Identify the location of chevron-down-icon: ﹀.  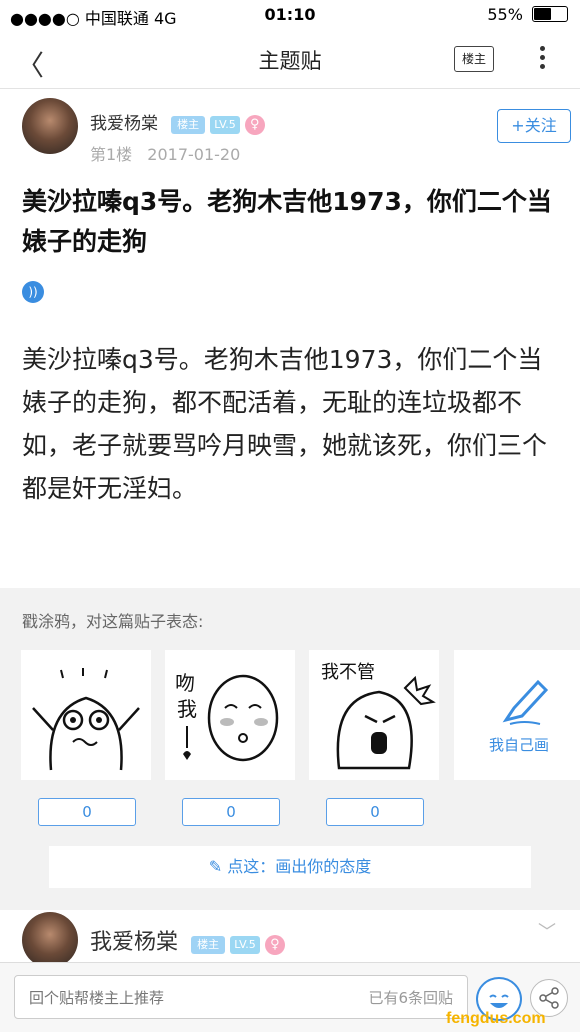
(547, 931).